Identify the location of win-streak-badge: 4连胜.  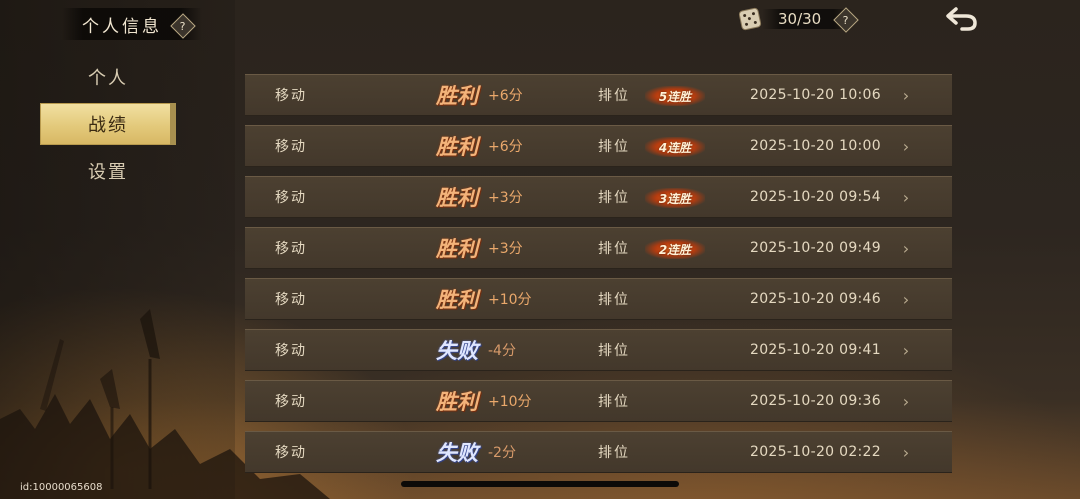
(675, 147).